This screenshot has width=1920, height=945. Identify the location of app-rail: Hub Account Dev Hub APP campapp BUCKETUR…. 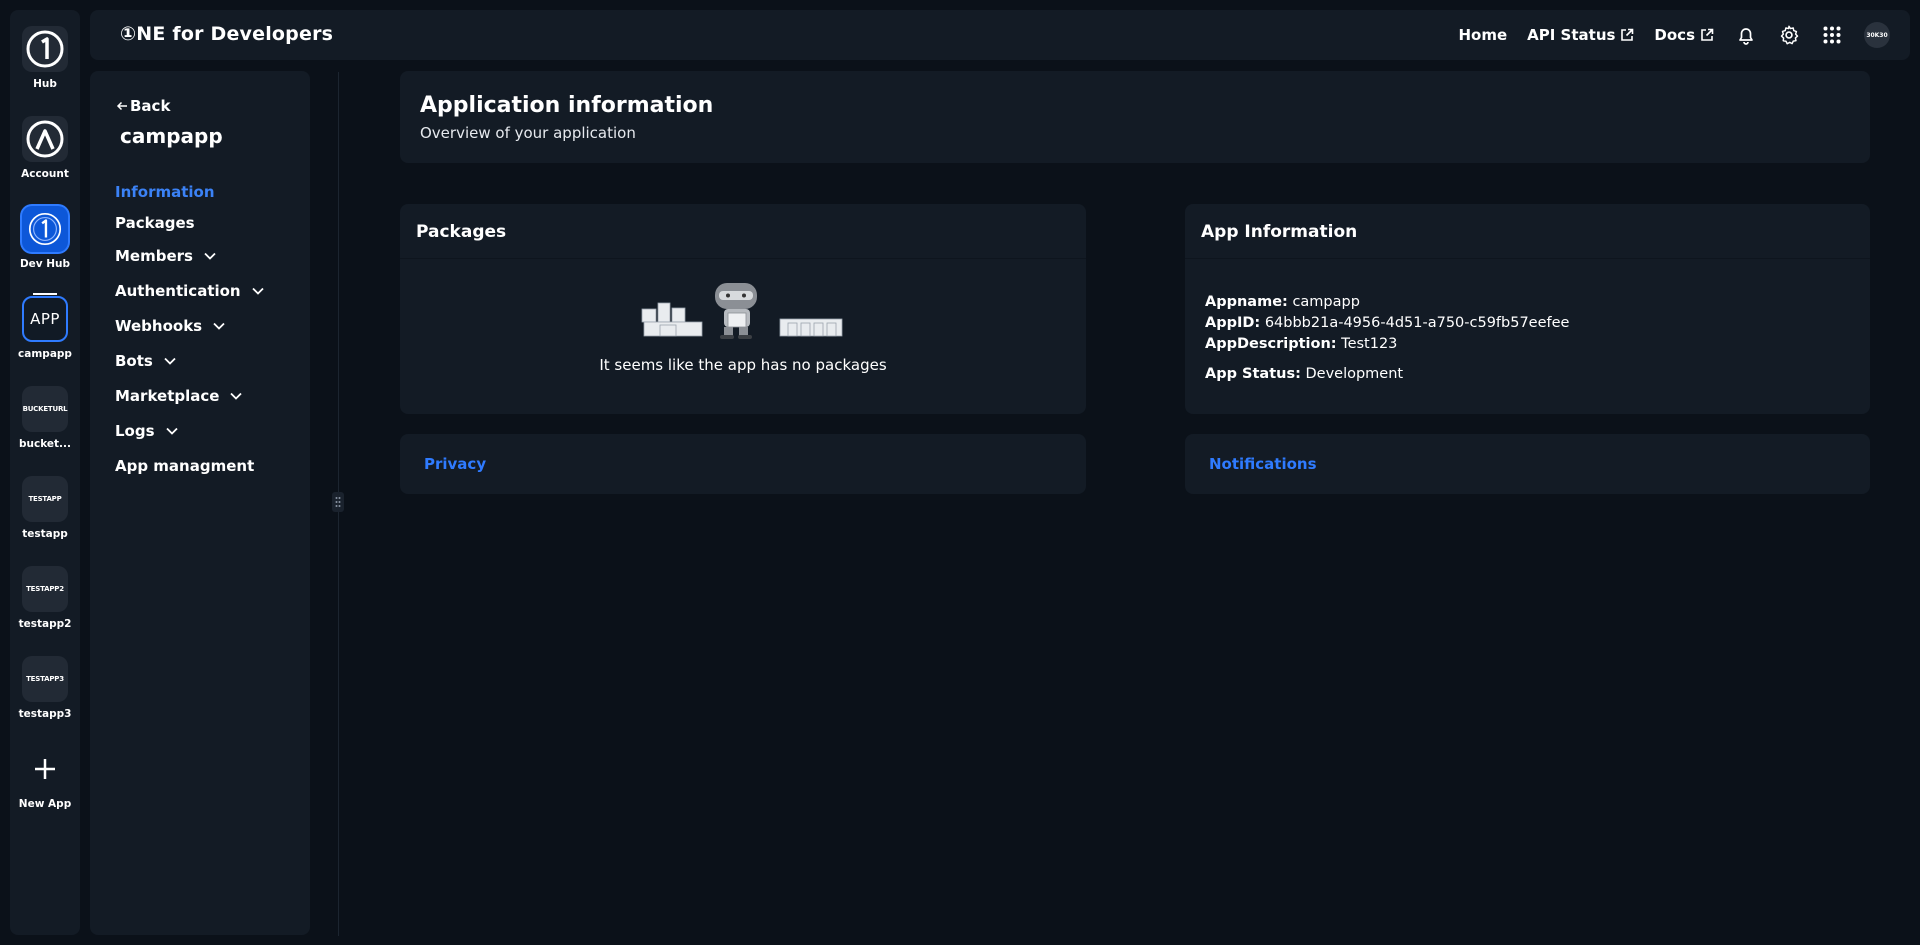
(45, 472).